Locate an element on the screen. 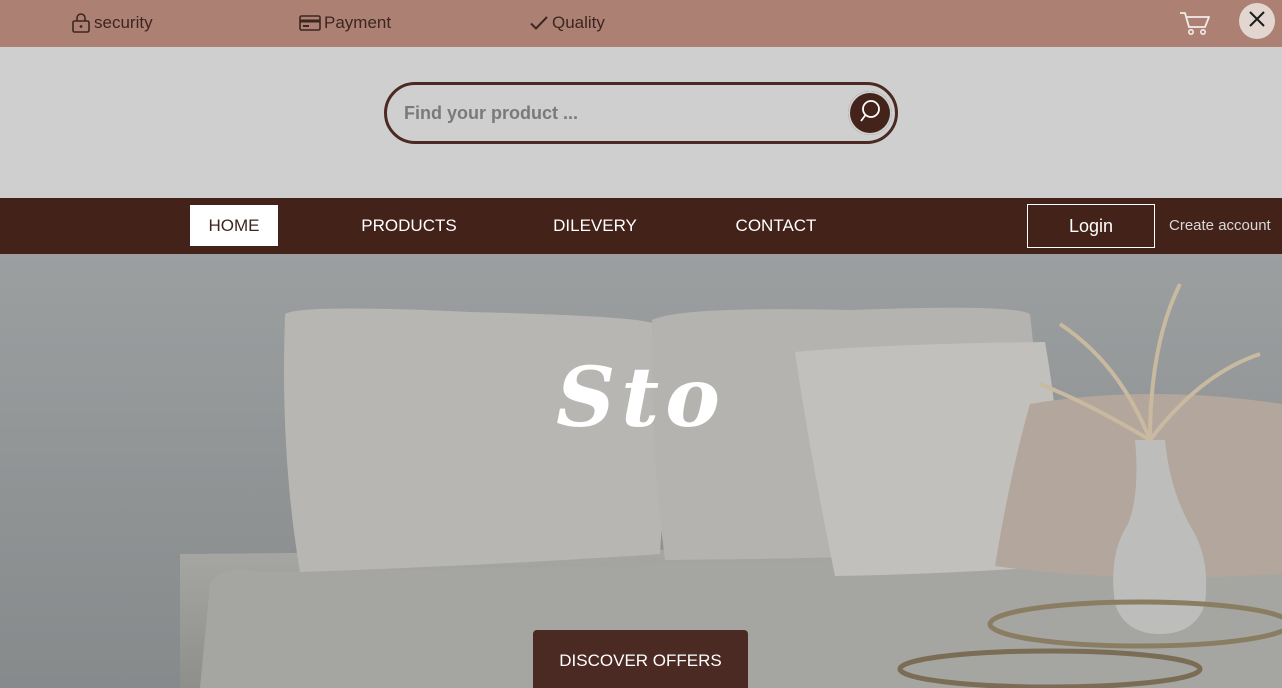 The image size is (1282, 688). nav-item-home: HOME is located at coordinates (234, 225).